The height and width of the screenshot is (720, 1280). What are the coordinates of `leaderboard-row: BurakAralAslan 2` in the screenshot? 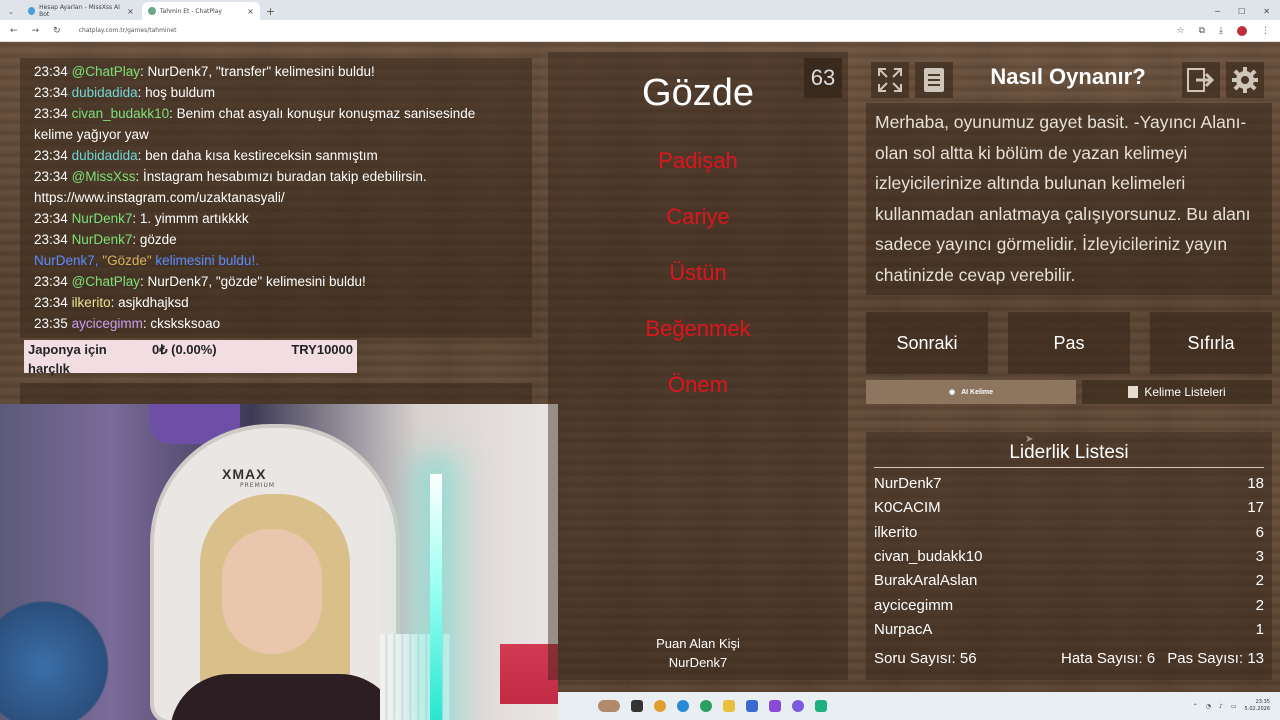 It's located at (1069, 580).